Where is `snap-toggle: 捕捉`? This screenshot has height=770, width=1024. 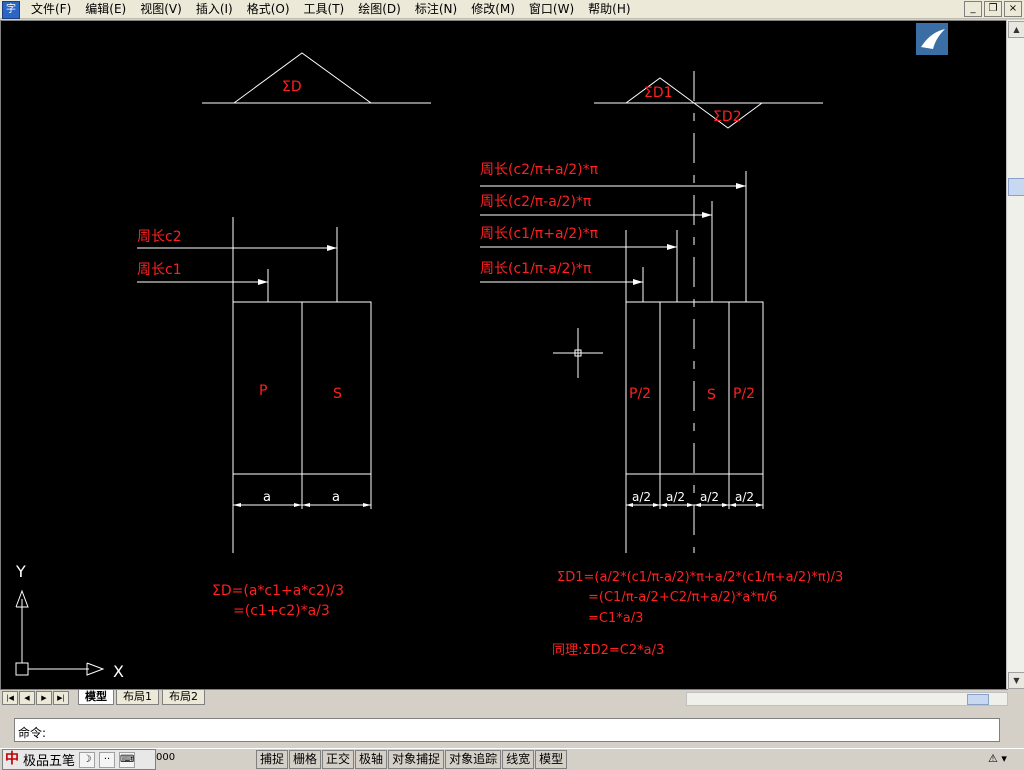 snap-toggle: 捕捉 is located at coordinates (272, 759).